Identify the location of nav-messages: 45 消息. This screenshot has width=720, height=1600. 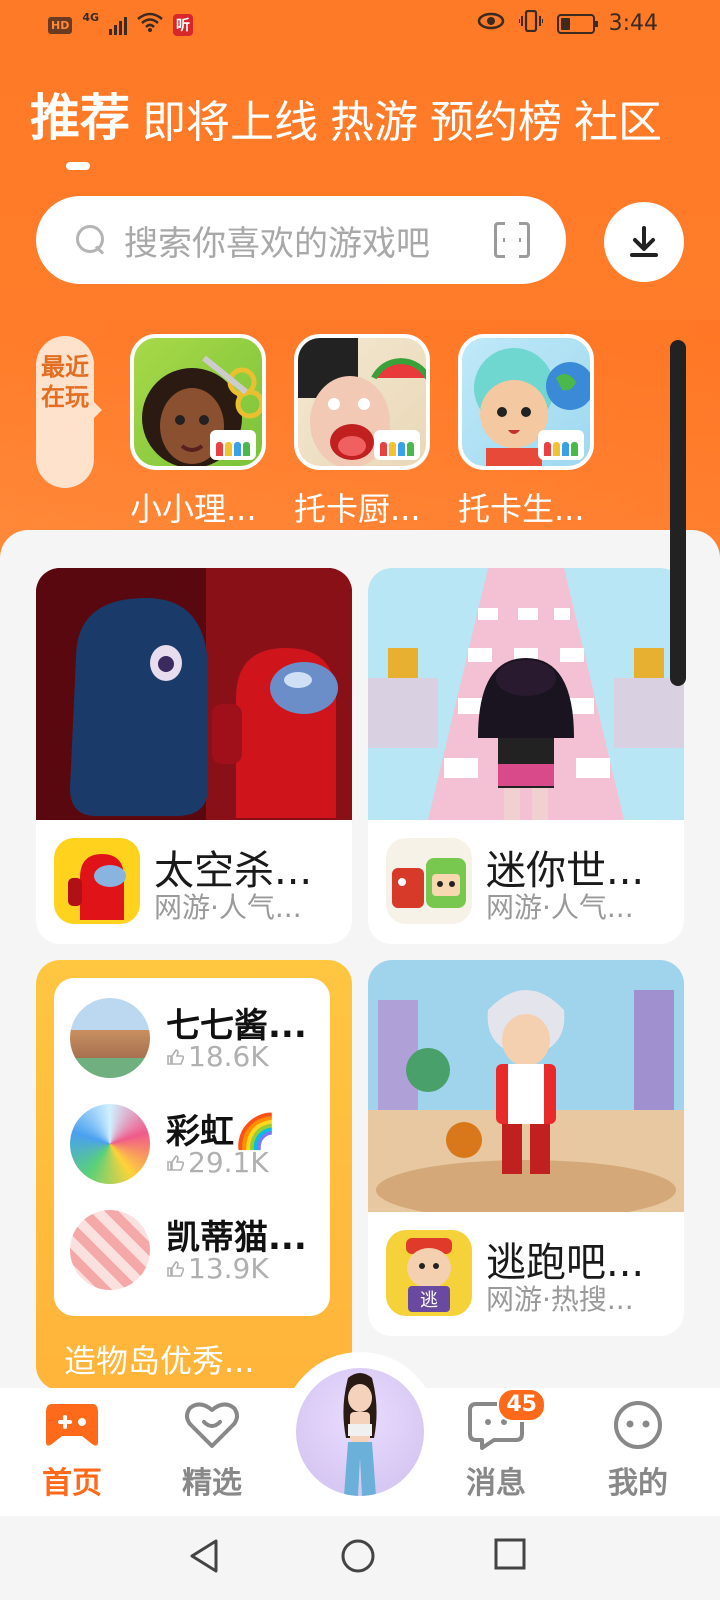
(496, 1445).